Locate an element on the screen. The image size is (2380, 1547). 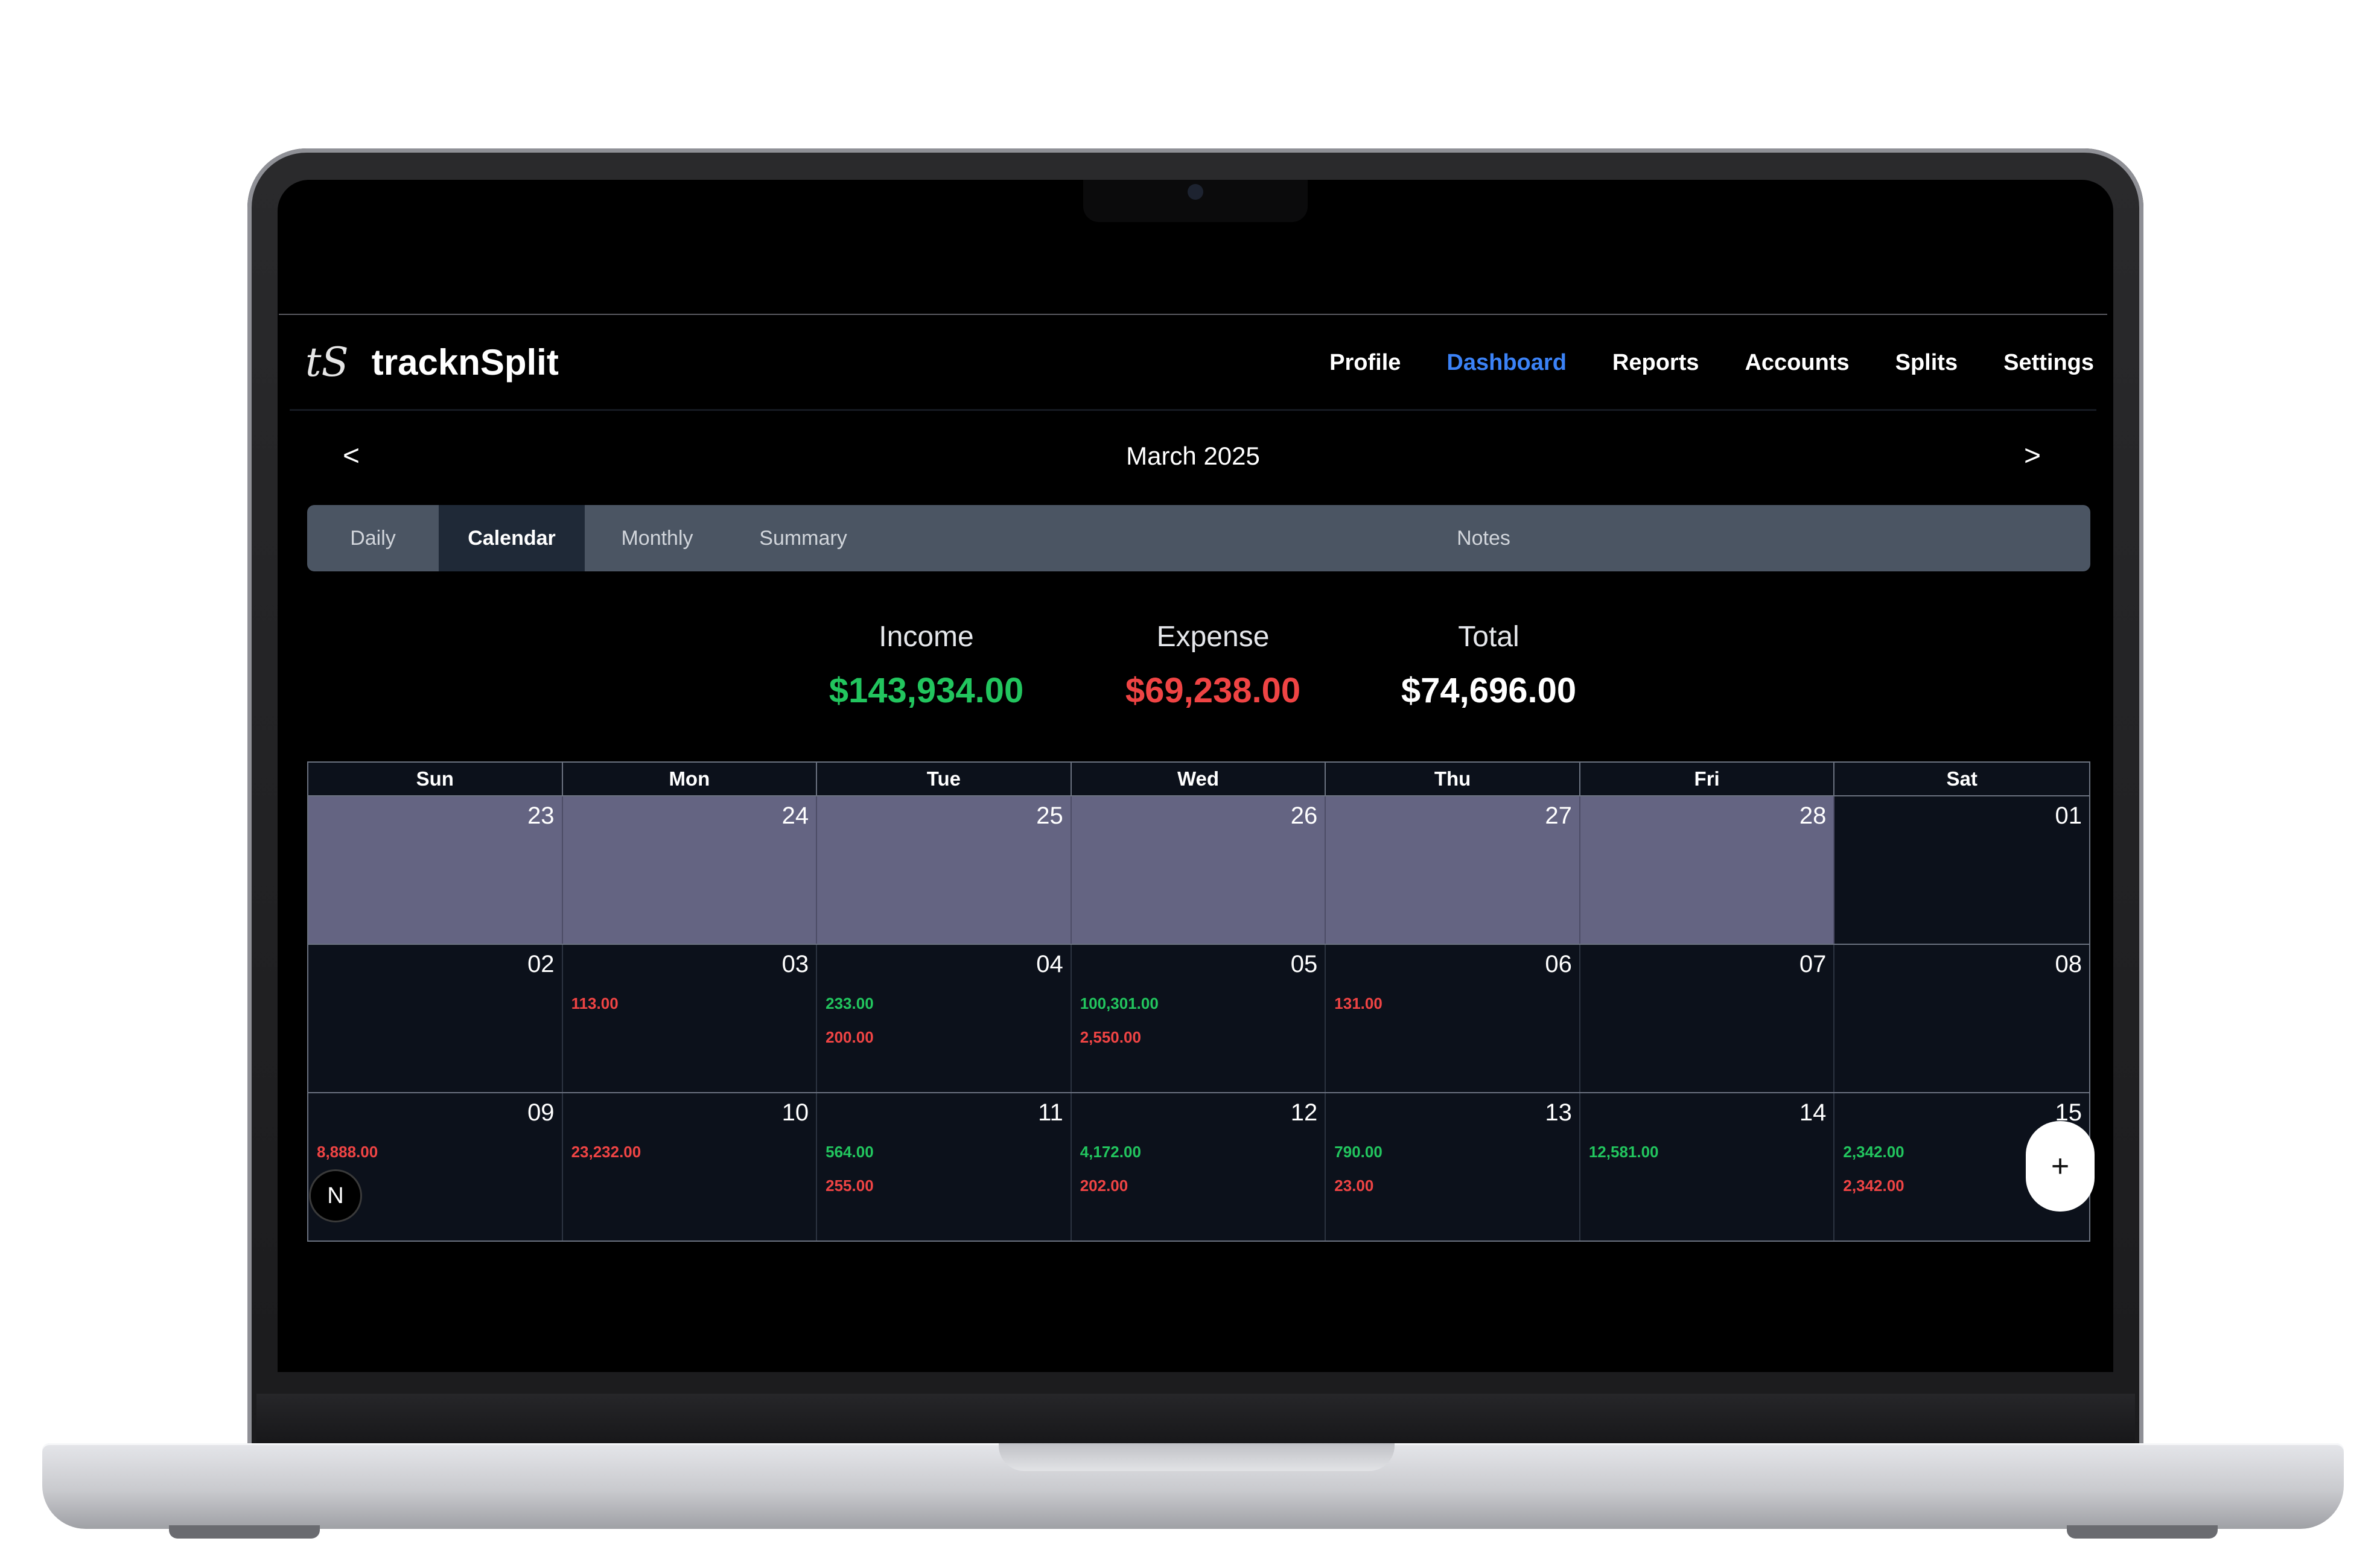
weekday-header-wed: Wed is located at coordinates (1199, 779).